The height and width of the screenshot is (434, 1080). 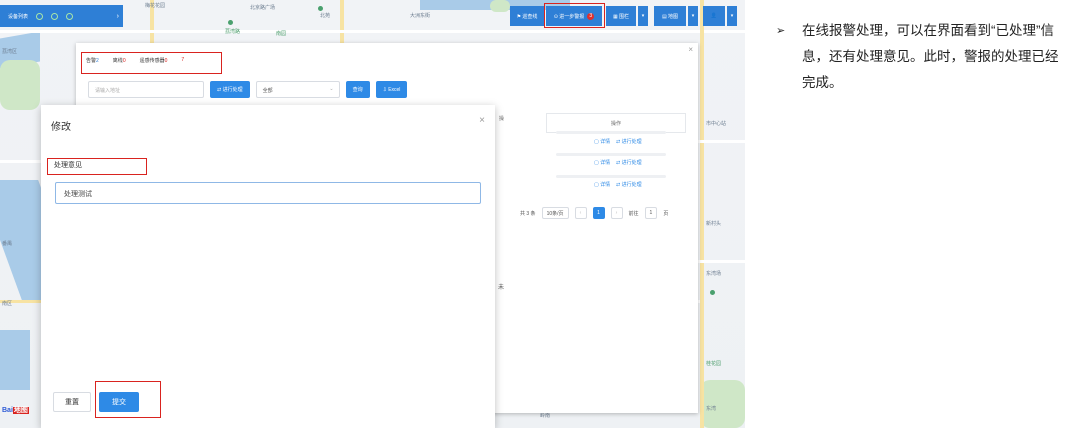 I want to click on user-icon: 👤, so click(x=714, y=16).